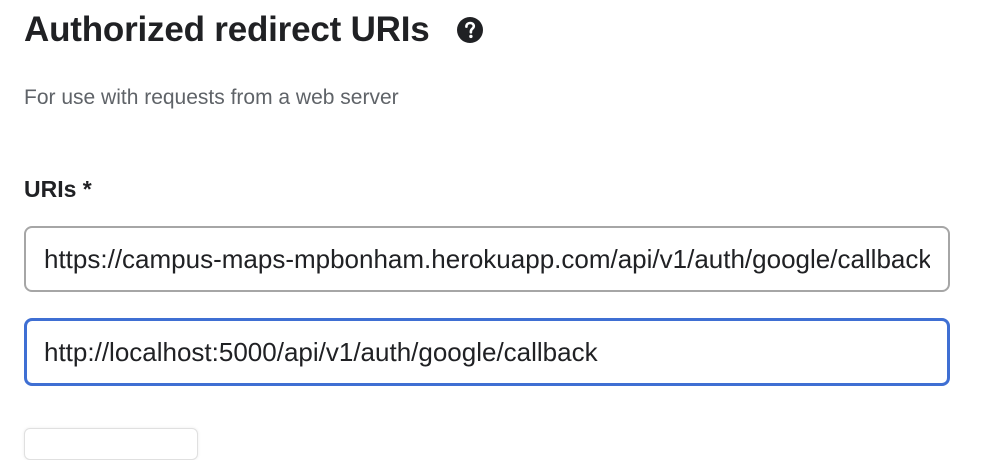 The image size is (992, 460). What do you see at coordinates (111, 444) in the screenshot?
I see `add-uri-button` at bounding box center [111, 444].